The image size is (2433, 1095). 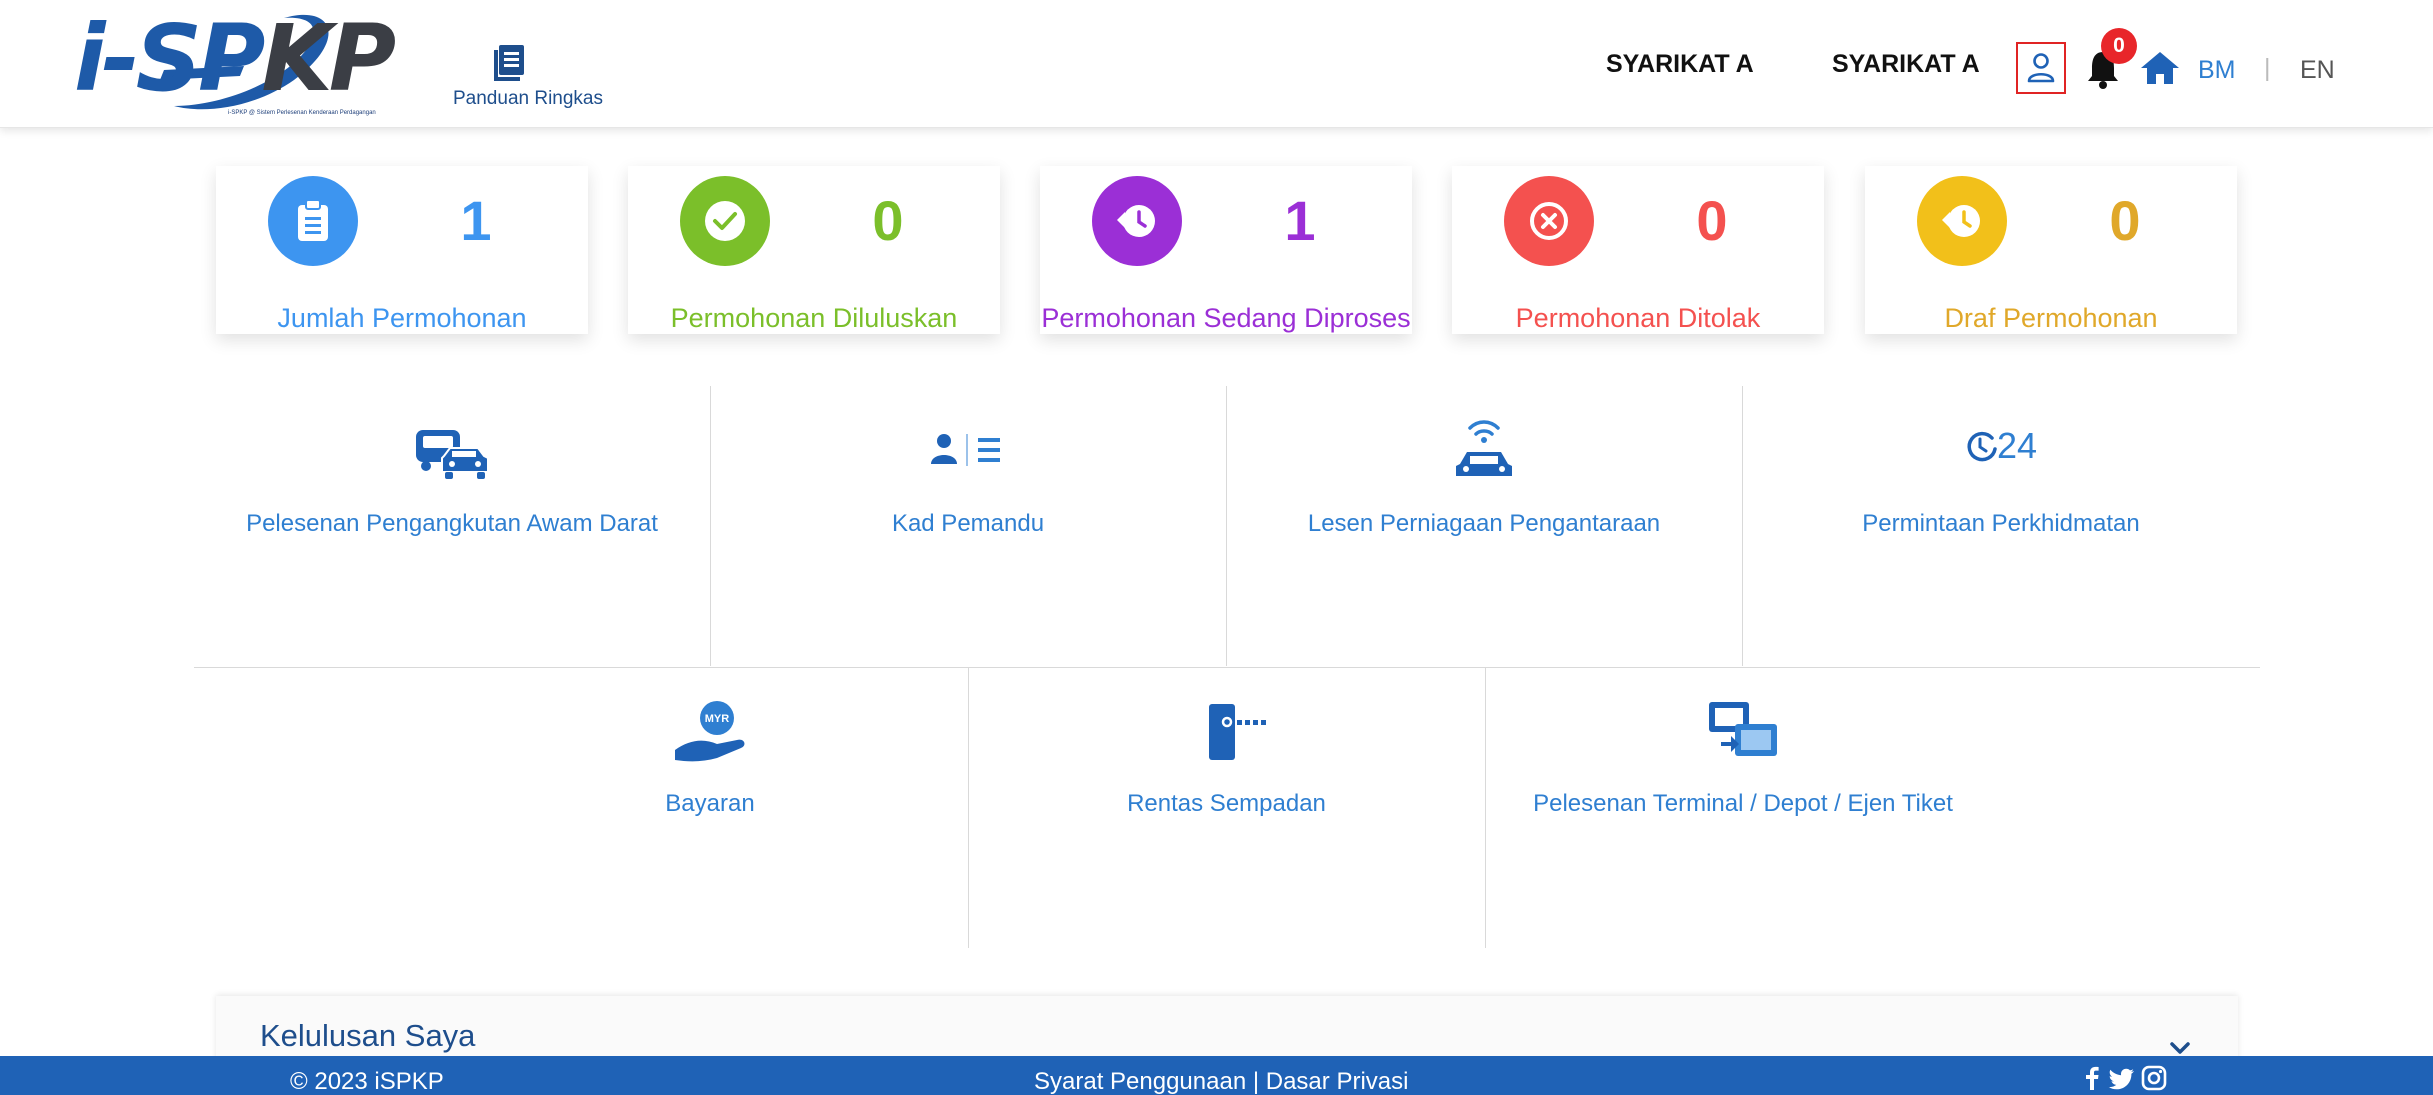 What do you see at coordinates (169, 58) in the screenshot?
I see `logo-text-prefix: i-SP` at bounding box center [169, 58].